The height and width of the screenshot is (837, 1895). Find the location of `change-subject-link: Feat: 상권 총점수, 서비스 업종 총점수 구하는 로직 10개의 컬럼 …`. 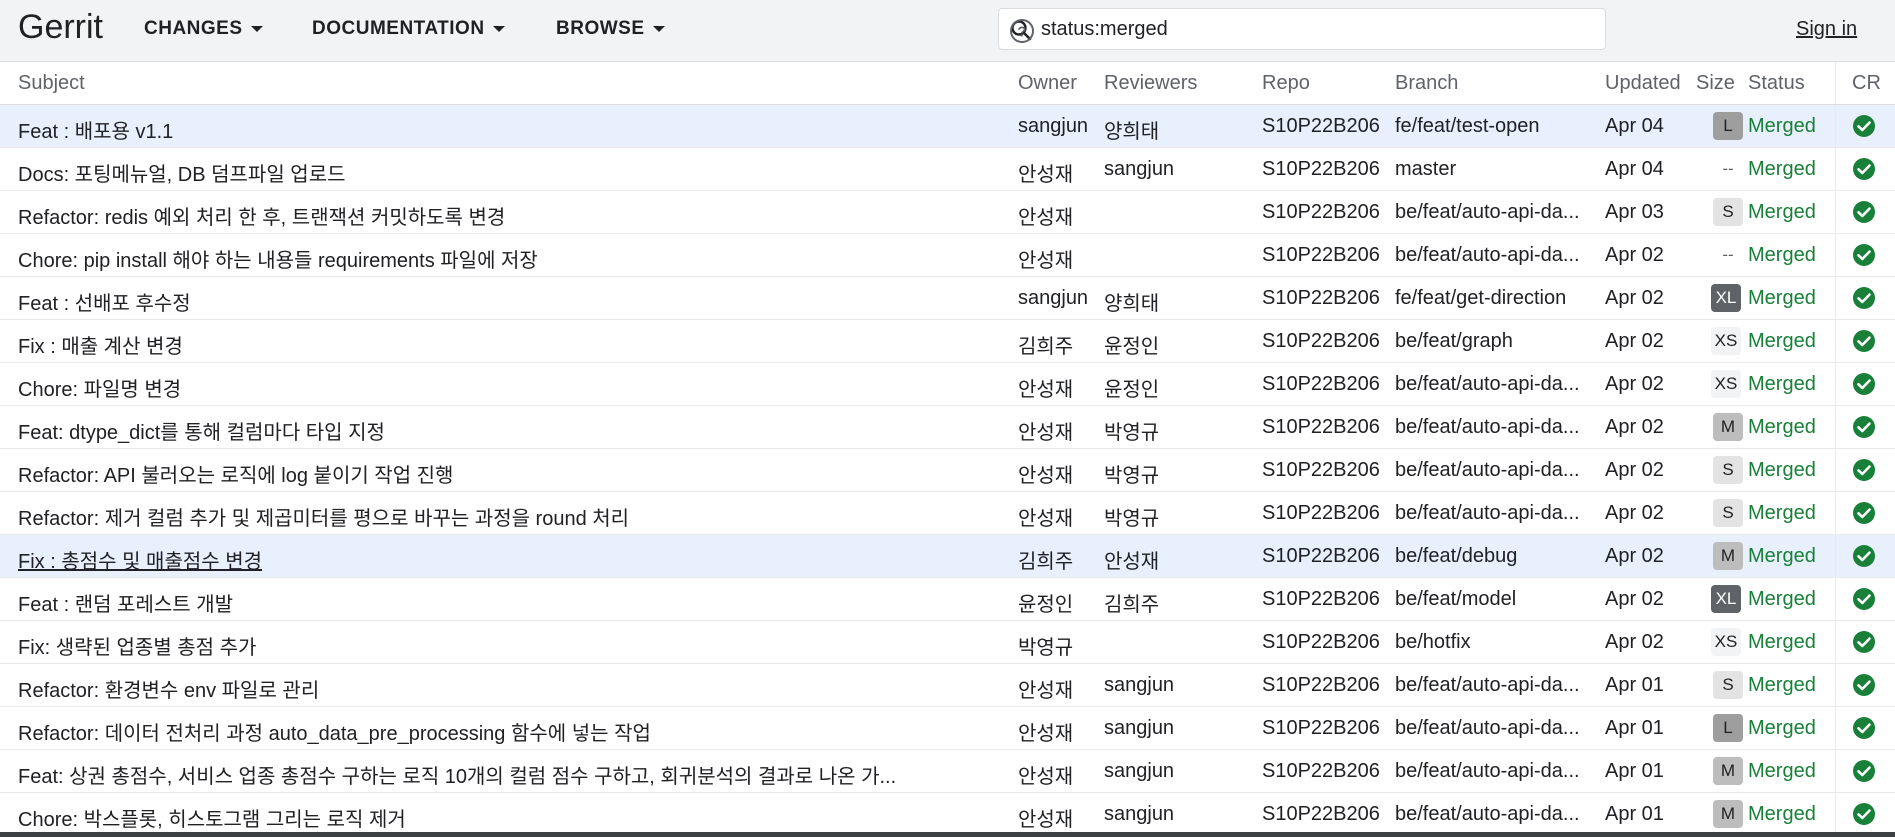

change-subject-link: Feat: 상권 총점수, 서비스 업종 총점수 구하는 로직 10개의 컬럼 … is located at coordinates (503, 774).